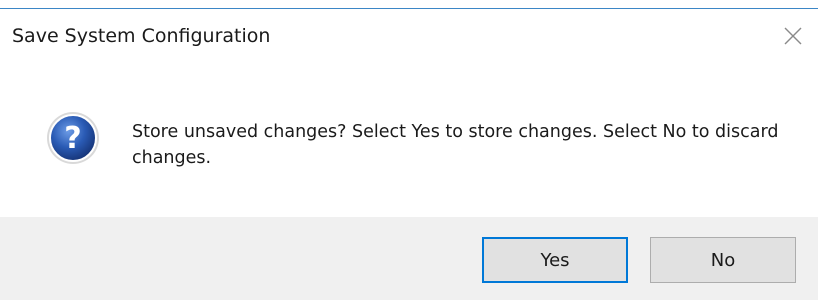 This screenshot has width=818, height=300. I want to click on window-top-edge, so click(409, 4).